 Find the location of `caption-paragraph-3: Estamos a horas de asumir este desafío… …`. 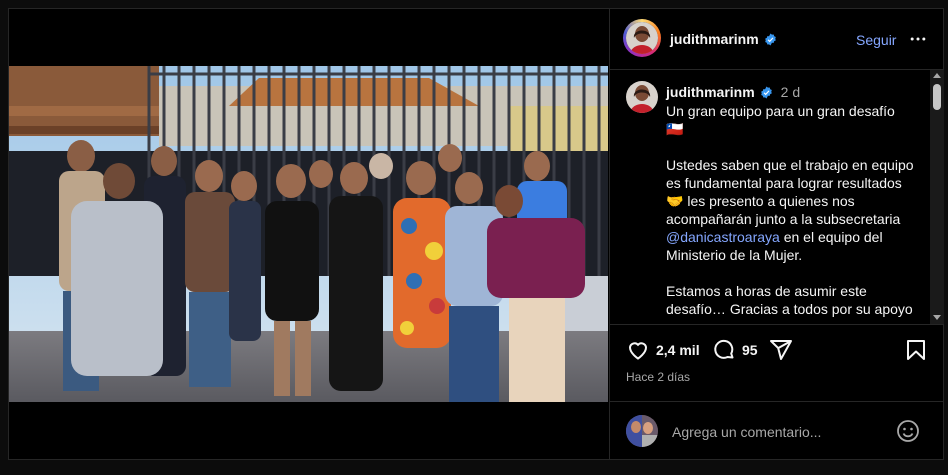

caption-paragraph-3: Estamos a horas de asumir este desafío… … is located at coordinates (789, 300).